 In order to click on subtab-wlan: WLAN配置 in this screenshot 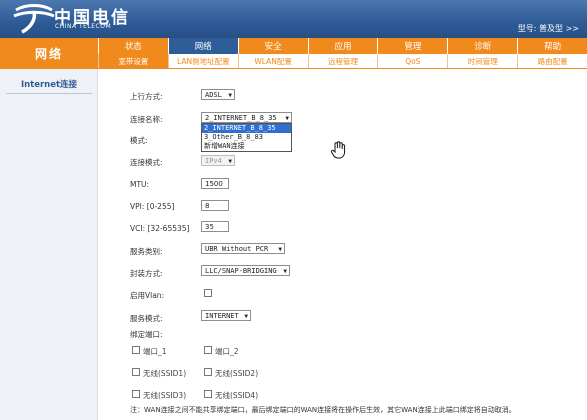, I will do `click(272, 61)`.